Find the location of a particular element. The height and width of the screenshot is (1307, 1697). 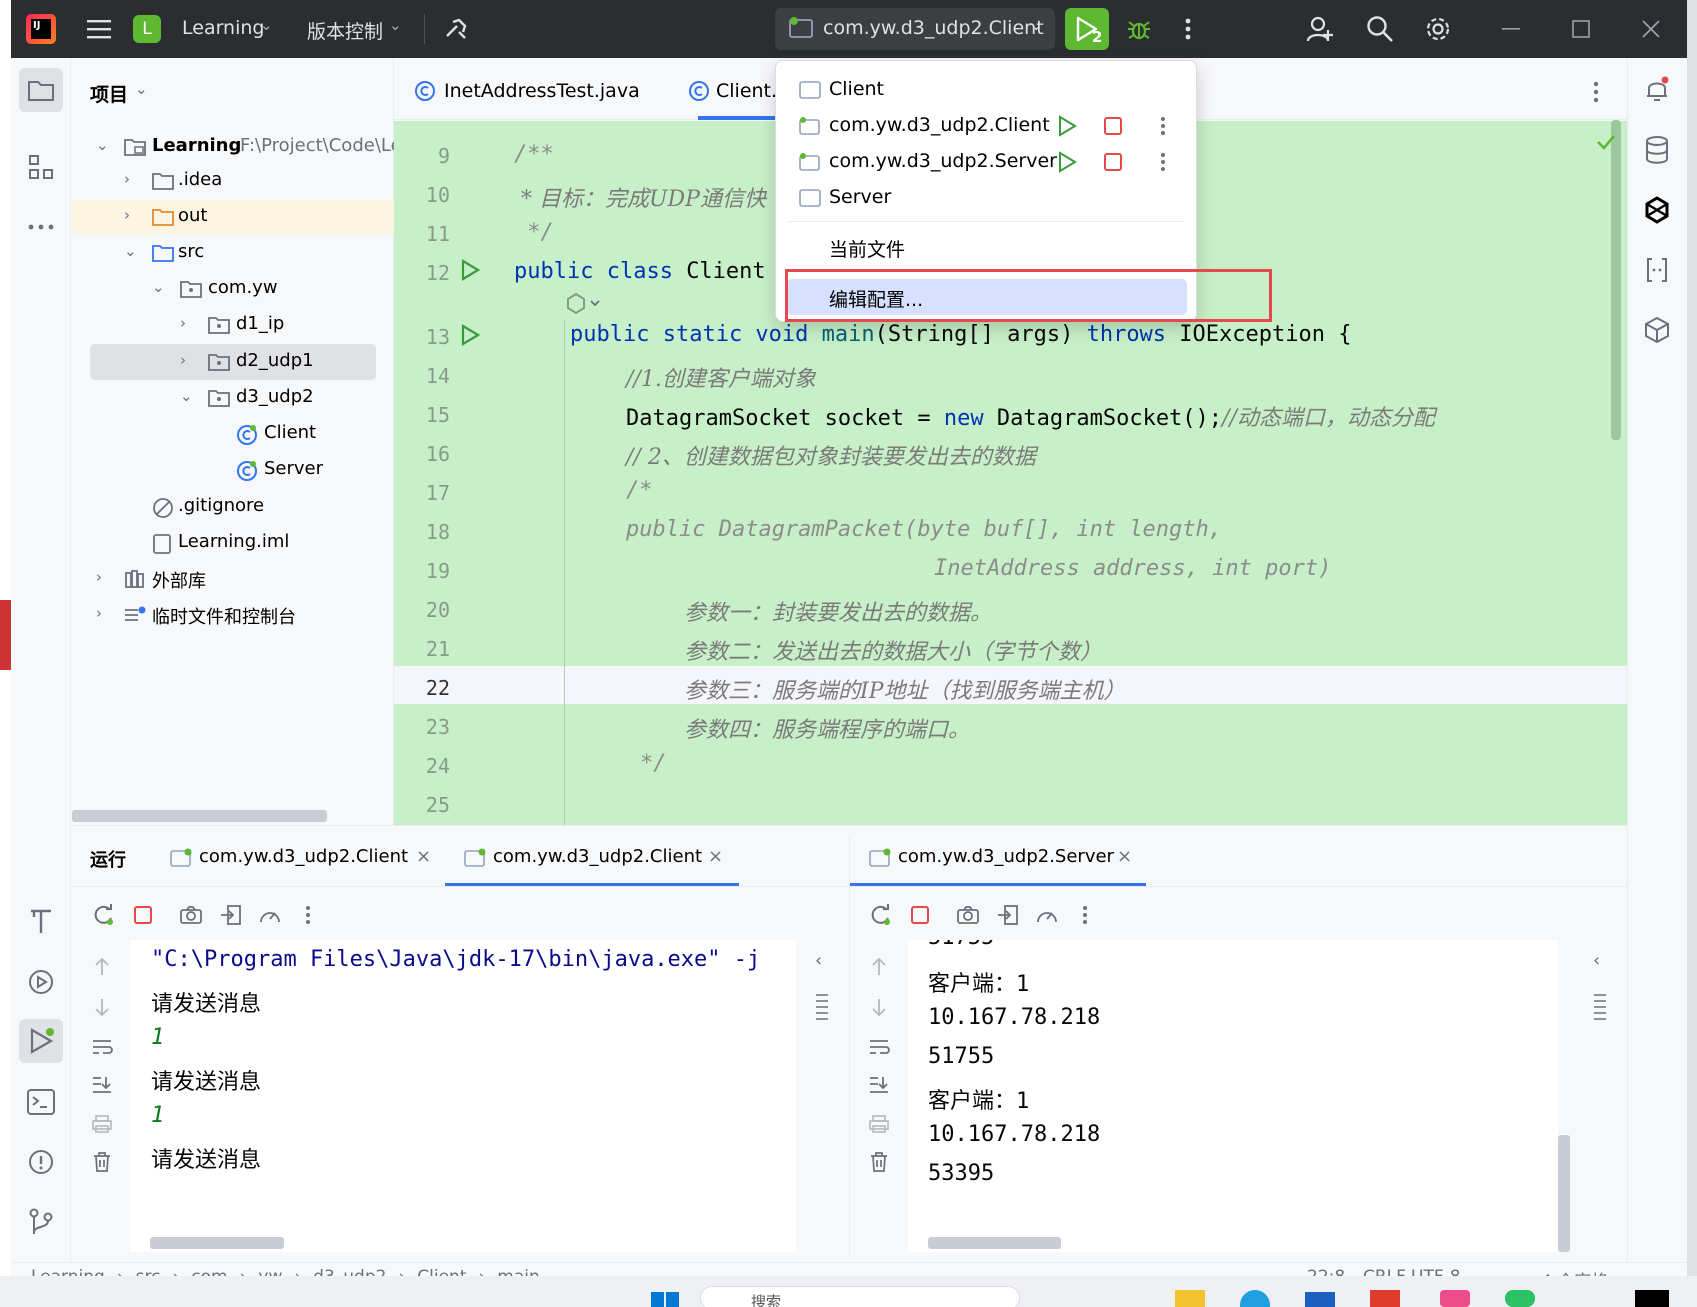

tree-item-com-yw: ⌄ com.yw is located at coordinates (233, 289).